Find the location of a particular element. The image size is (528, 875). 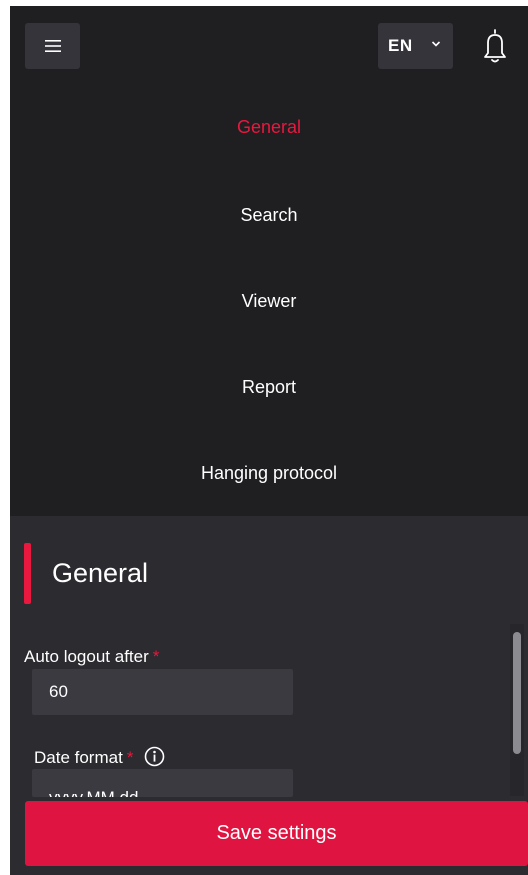

nav-item-general: General is located at coordinates (269, 127).